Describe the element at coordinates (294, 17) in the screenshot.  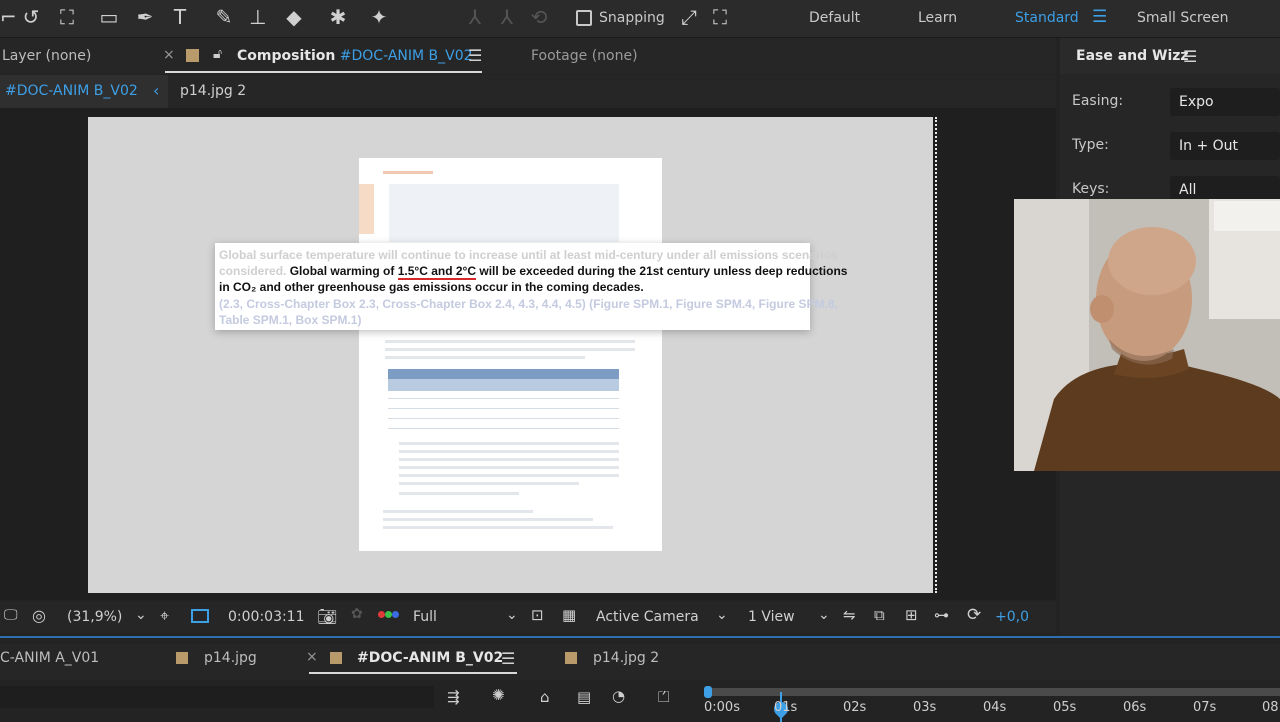
I see `eraser-tool-icon: ◆` at that location.